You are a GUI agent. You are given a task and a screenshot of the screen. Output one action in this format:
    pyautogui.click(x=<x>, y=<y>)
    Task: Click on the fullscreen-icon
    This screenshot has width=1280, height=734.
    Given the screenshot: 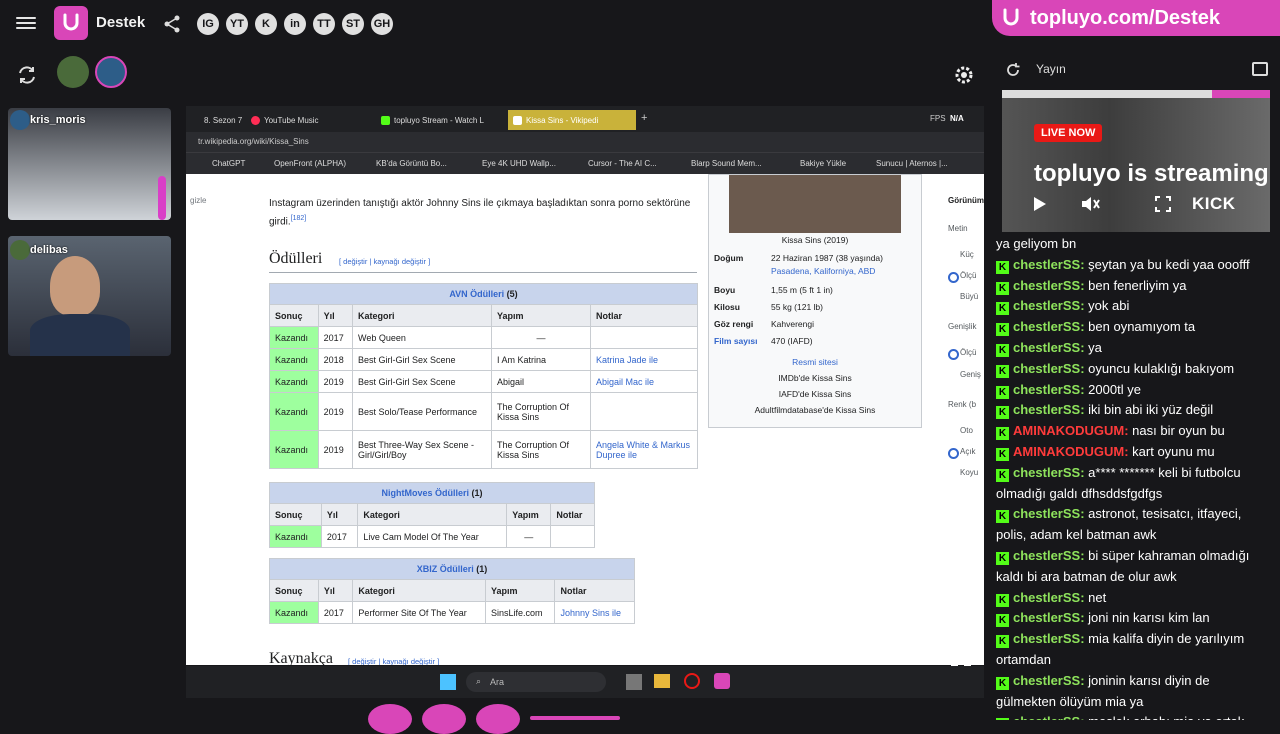 What is the action you would take?
    pyautogui.click(x=1163, y=206)
    